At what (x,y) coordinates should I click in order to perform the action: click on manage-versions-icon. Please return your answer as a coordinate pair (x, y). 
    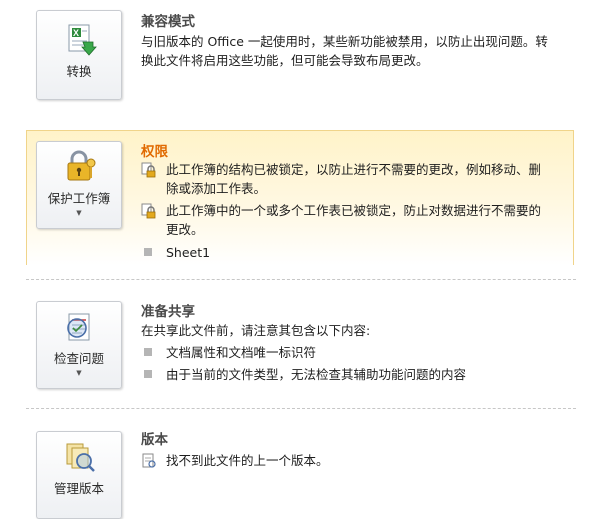
    Looking at the image, I should click on (80, 457).